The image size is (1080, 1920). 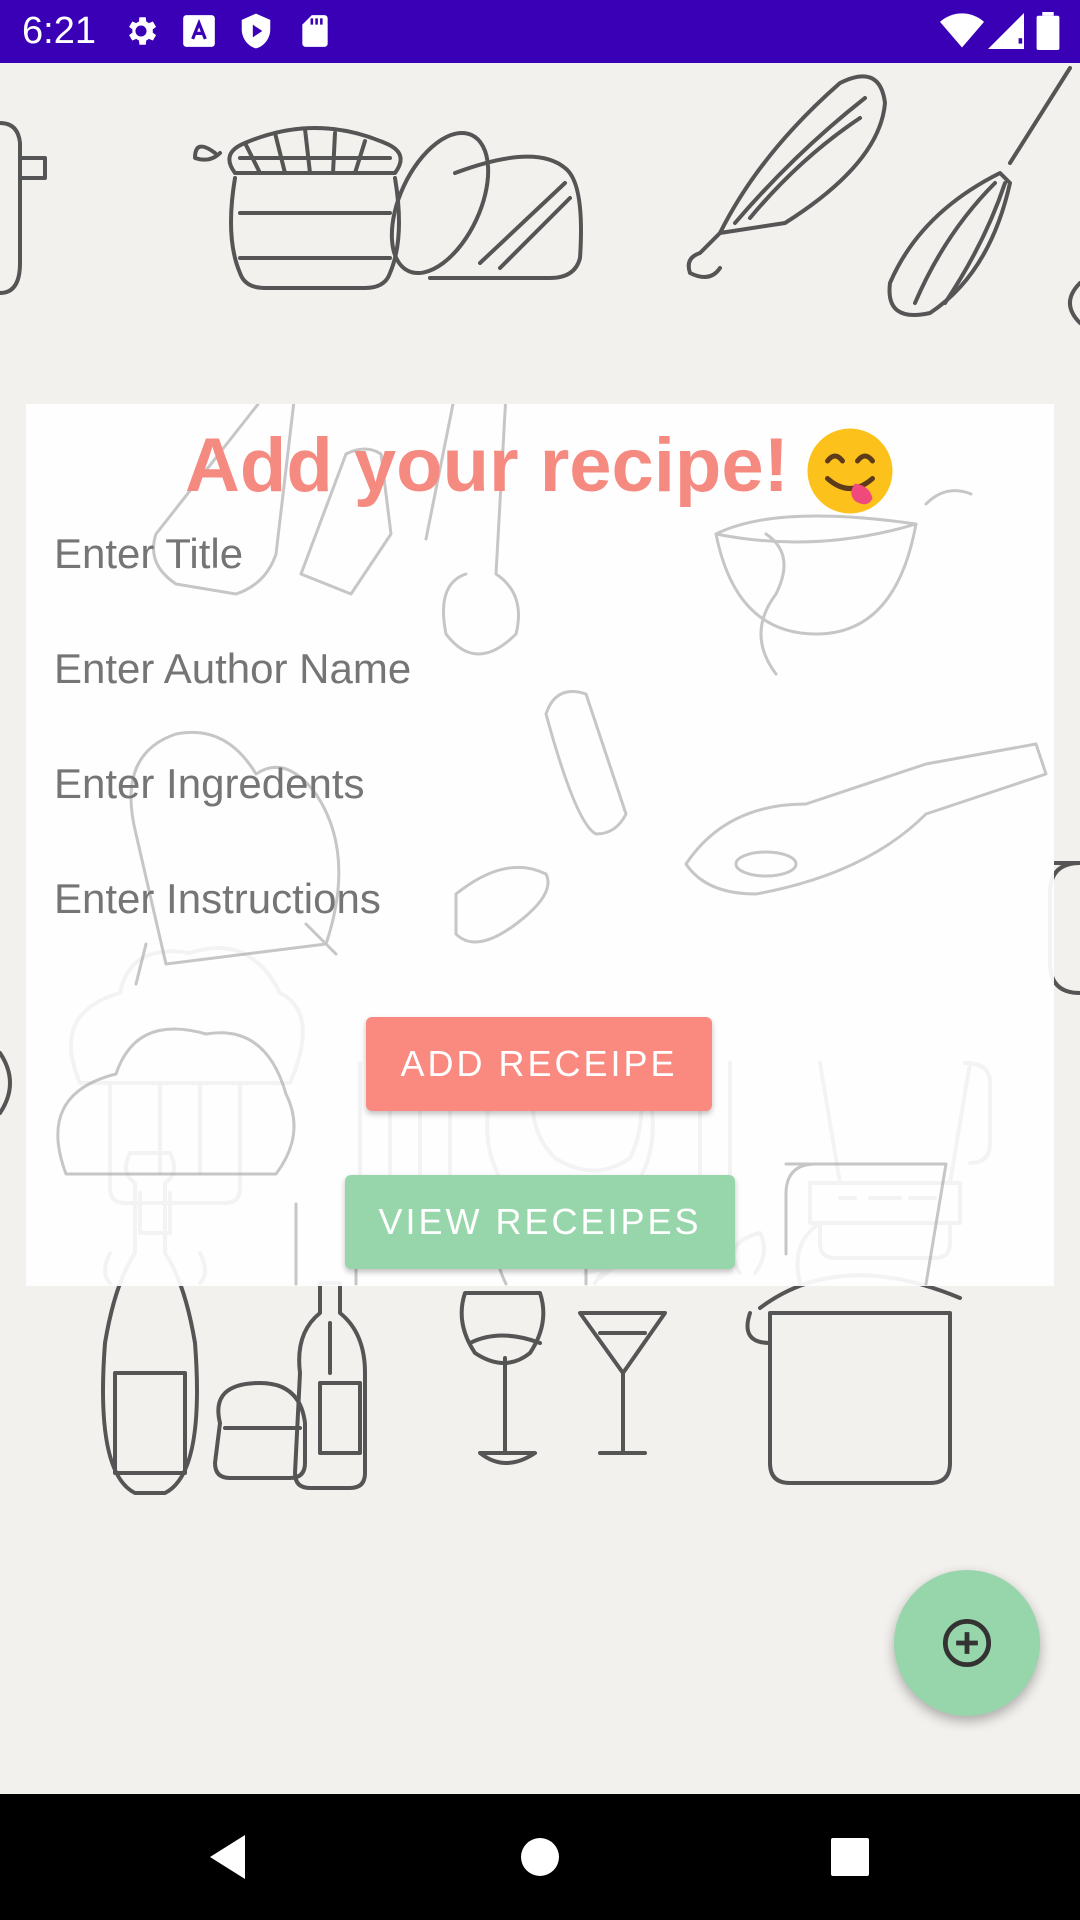 I want to click on font-a-icon, so click(x=199, y=31).